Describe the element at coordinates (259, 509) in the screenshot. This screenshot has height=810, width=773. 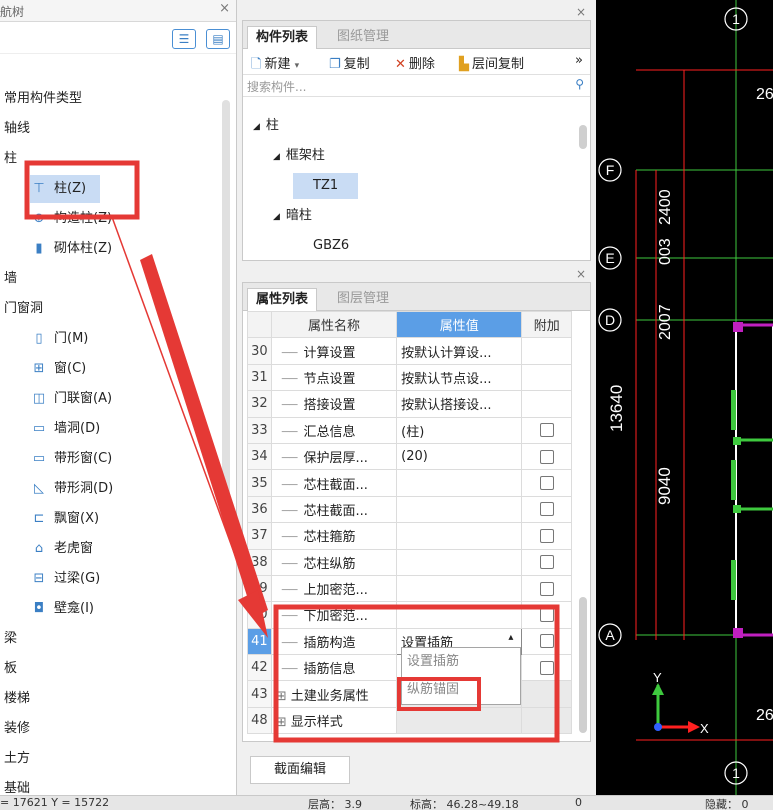
I see `row-number: 36` at that location.